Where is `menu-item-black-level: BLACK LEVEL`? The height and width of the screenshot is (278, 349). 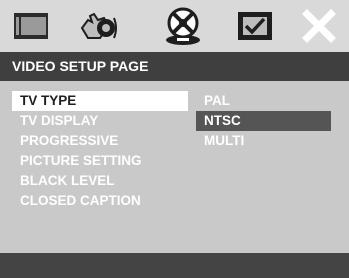 menu-item-black-level: BLACK LEVEL is located at coordinates (100, 181).